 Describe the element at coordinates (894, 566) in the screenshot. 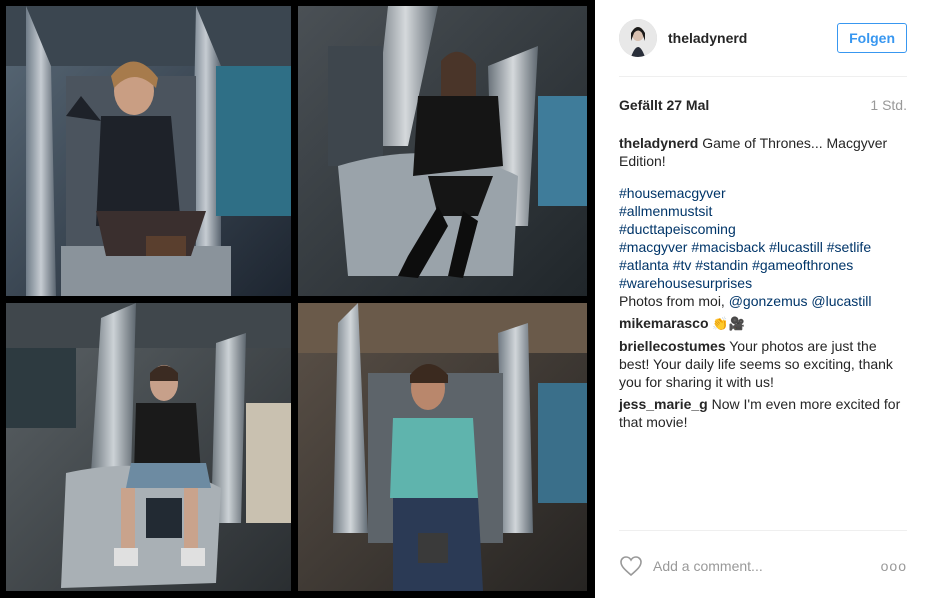

I see `more-options-icon: ooo` at that location.